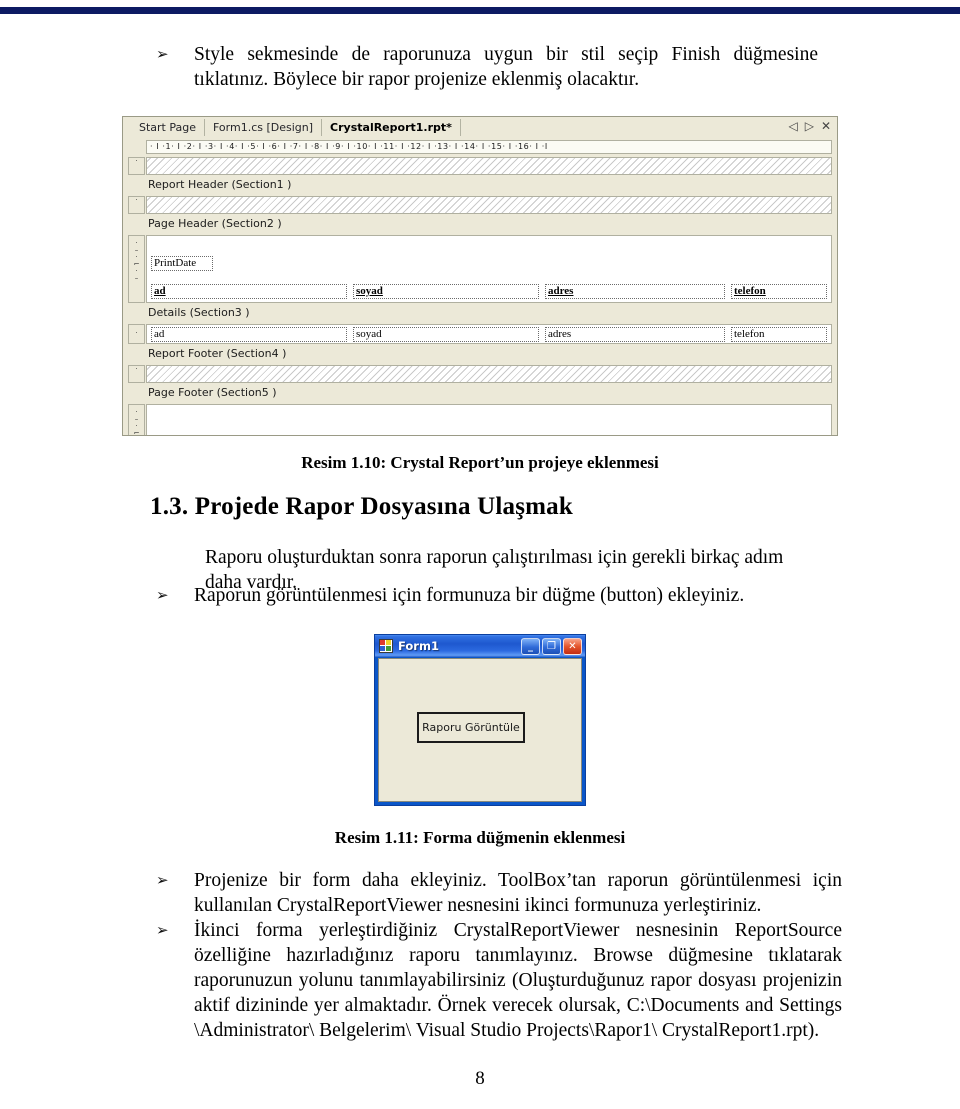 The width and height of the screenshot is (960, 1109). Describe the element at coordinates (480, 10) in the screenshot. I see `header-rule` at that location.